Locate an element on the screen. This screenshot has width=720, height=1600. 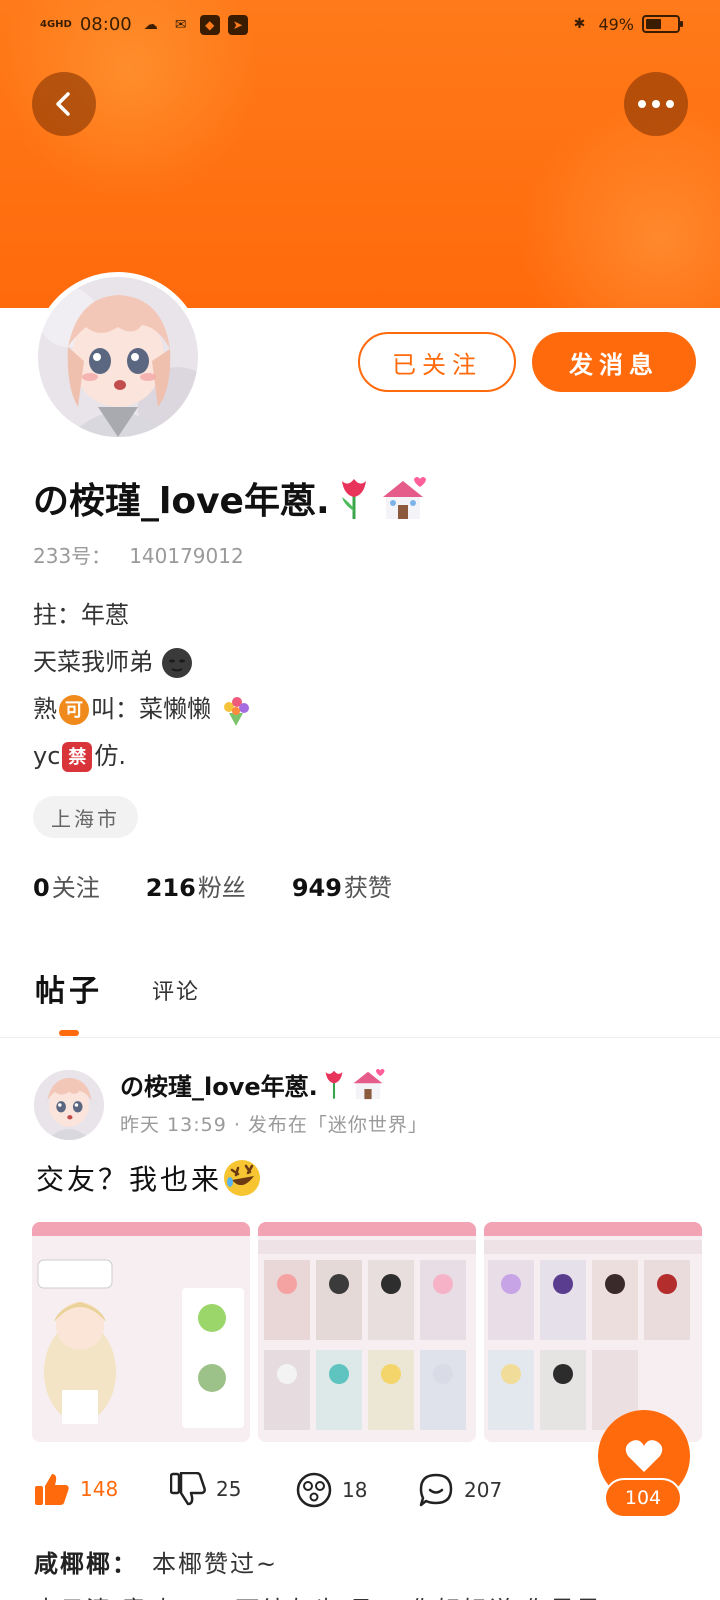
bio-line: 拄：年蒽 is located at coordinates (81, 615).